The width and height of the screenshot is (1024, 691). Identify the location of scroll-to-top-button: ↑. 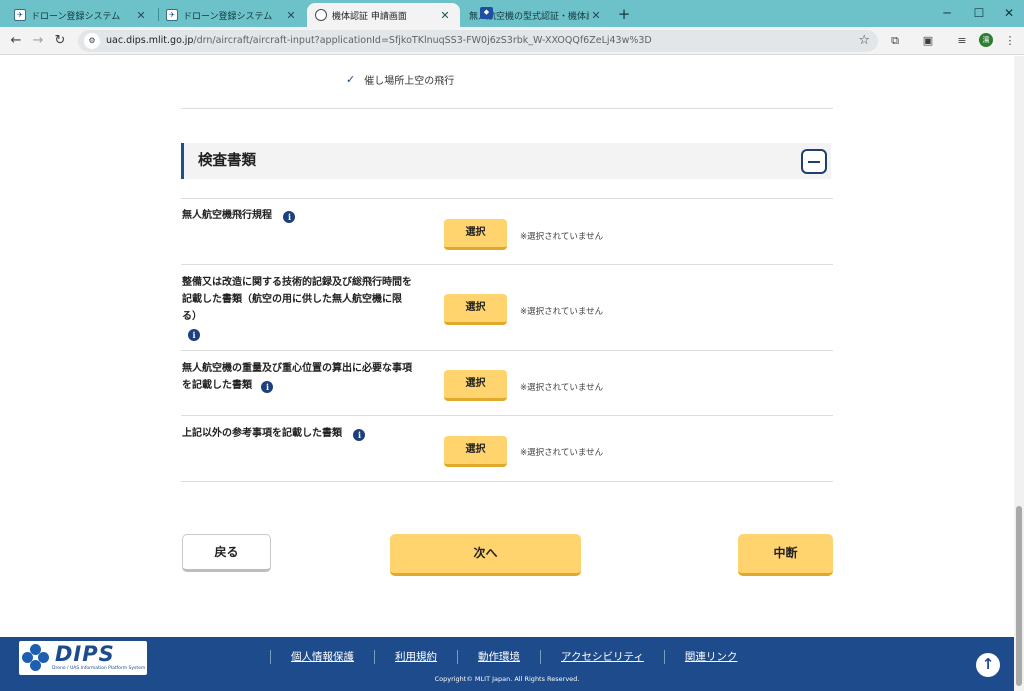
(988, 665).